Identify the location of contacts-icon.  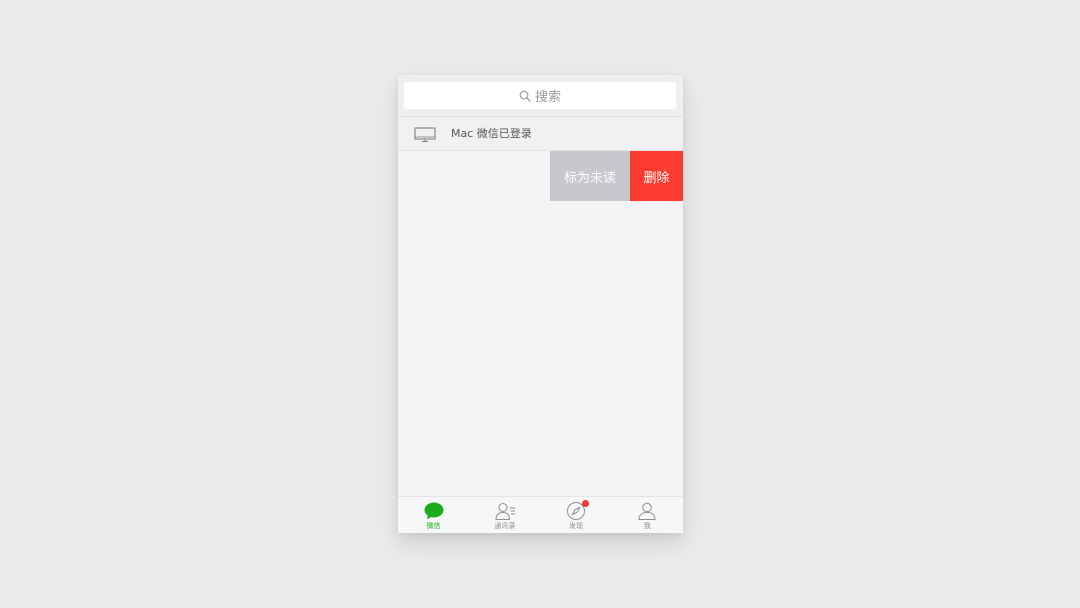
(505, 511).